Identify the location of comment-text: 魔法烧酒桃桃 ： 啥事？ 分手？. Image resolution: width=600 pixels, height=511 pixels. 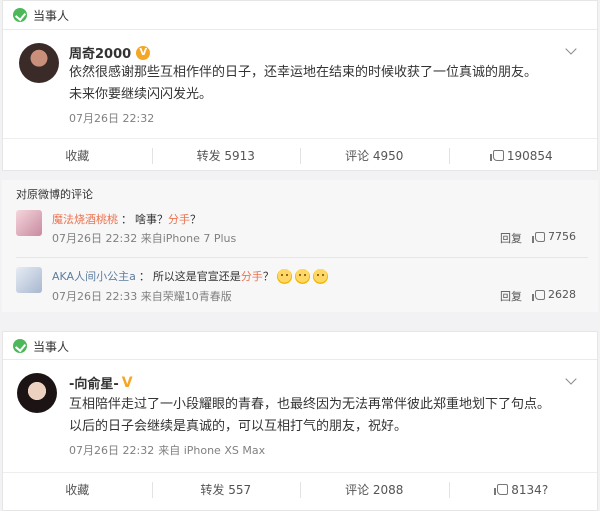
(126, 219).